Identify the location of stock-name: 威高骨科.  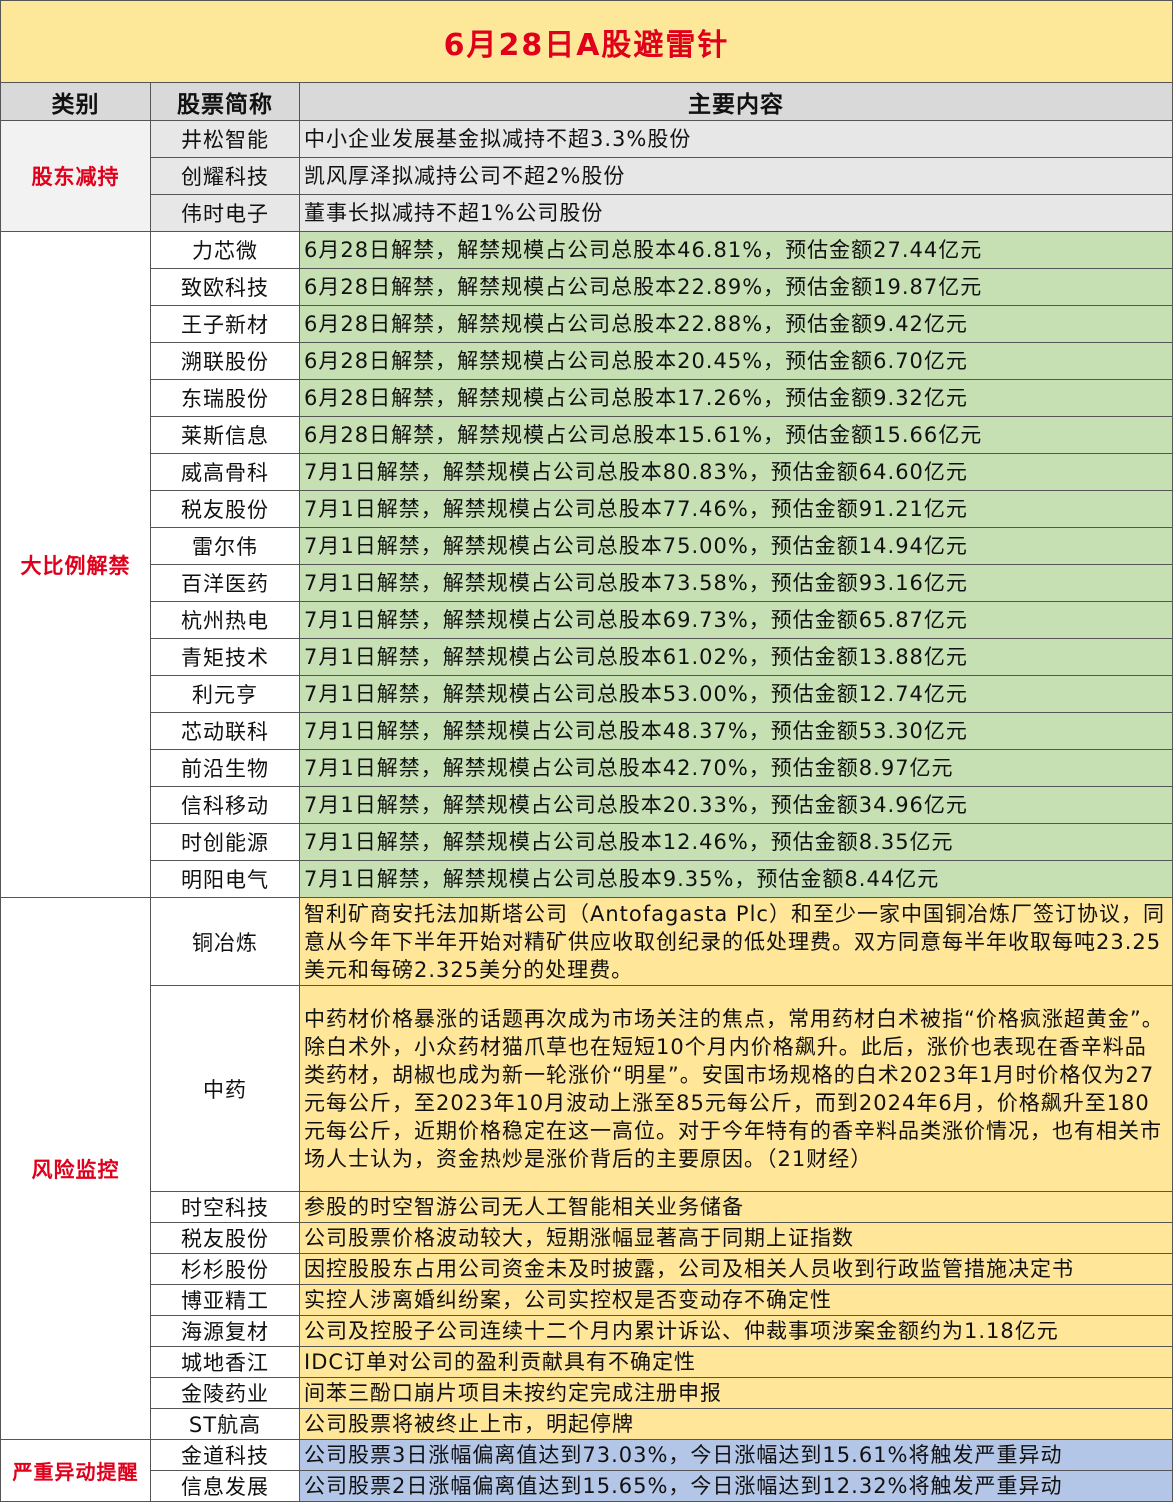
(225, 472).